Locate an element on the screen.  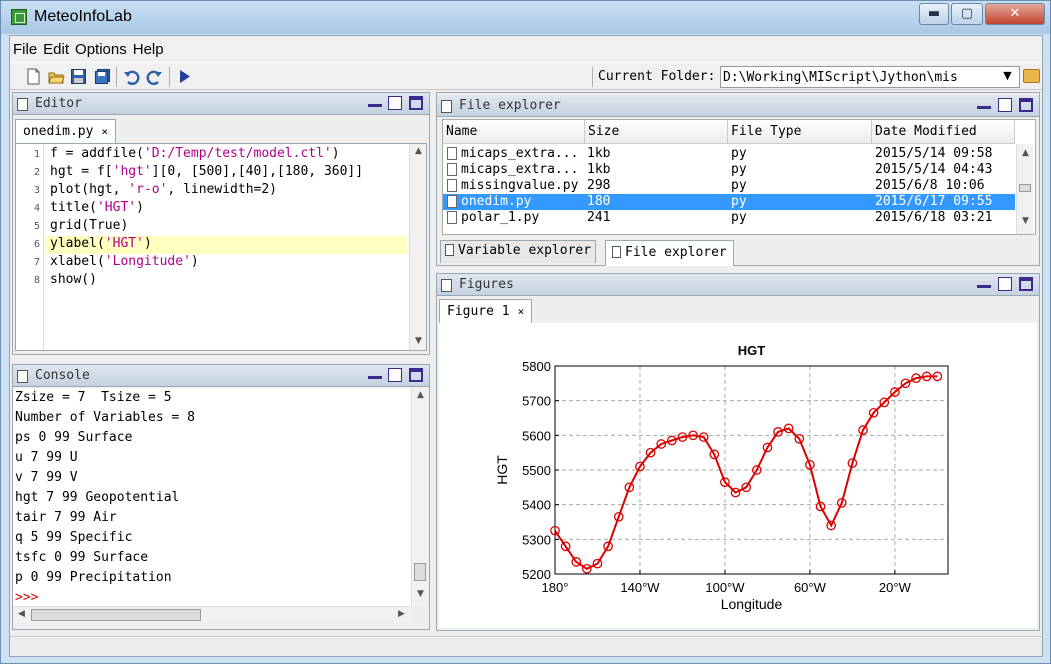
console-prompt: >>> is located at coordinates (27, 597).